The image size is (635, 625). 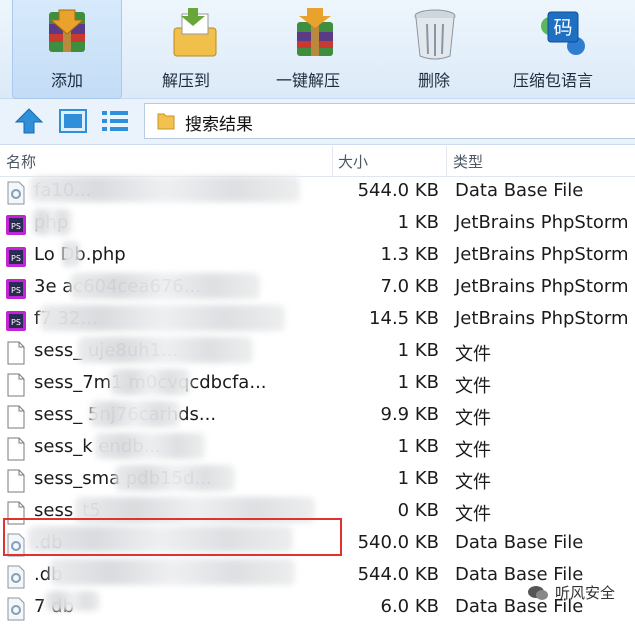 What do you see at coordinates (410, 414) in the screenshot?
I see `file-size: 9.9 KB` at bounding box center [410, 414].